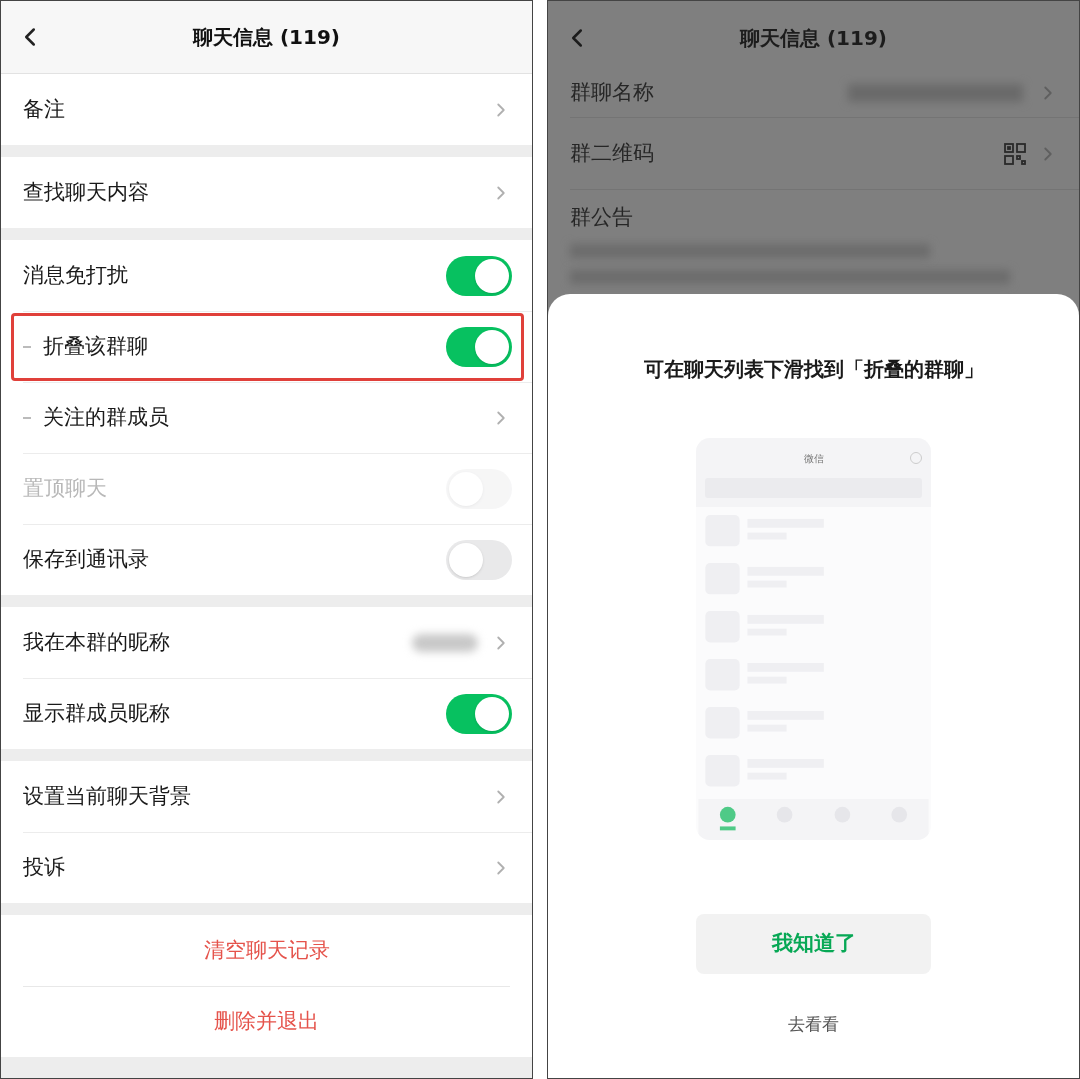 This screenshot has width=1080, height=1079. Describe the element at coordinates (86, 560) in the screenshot. I see `setting-label: 保存到通讯录` at that location.